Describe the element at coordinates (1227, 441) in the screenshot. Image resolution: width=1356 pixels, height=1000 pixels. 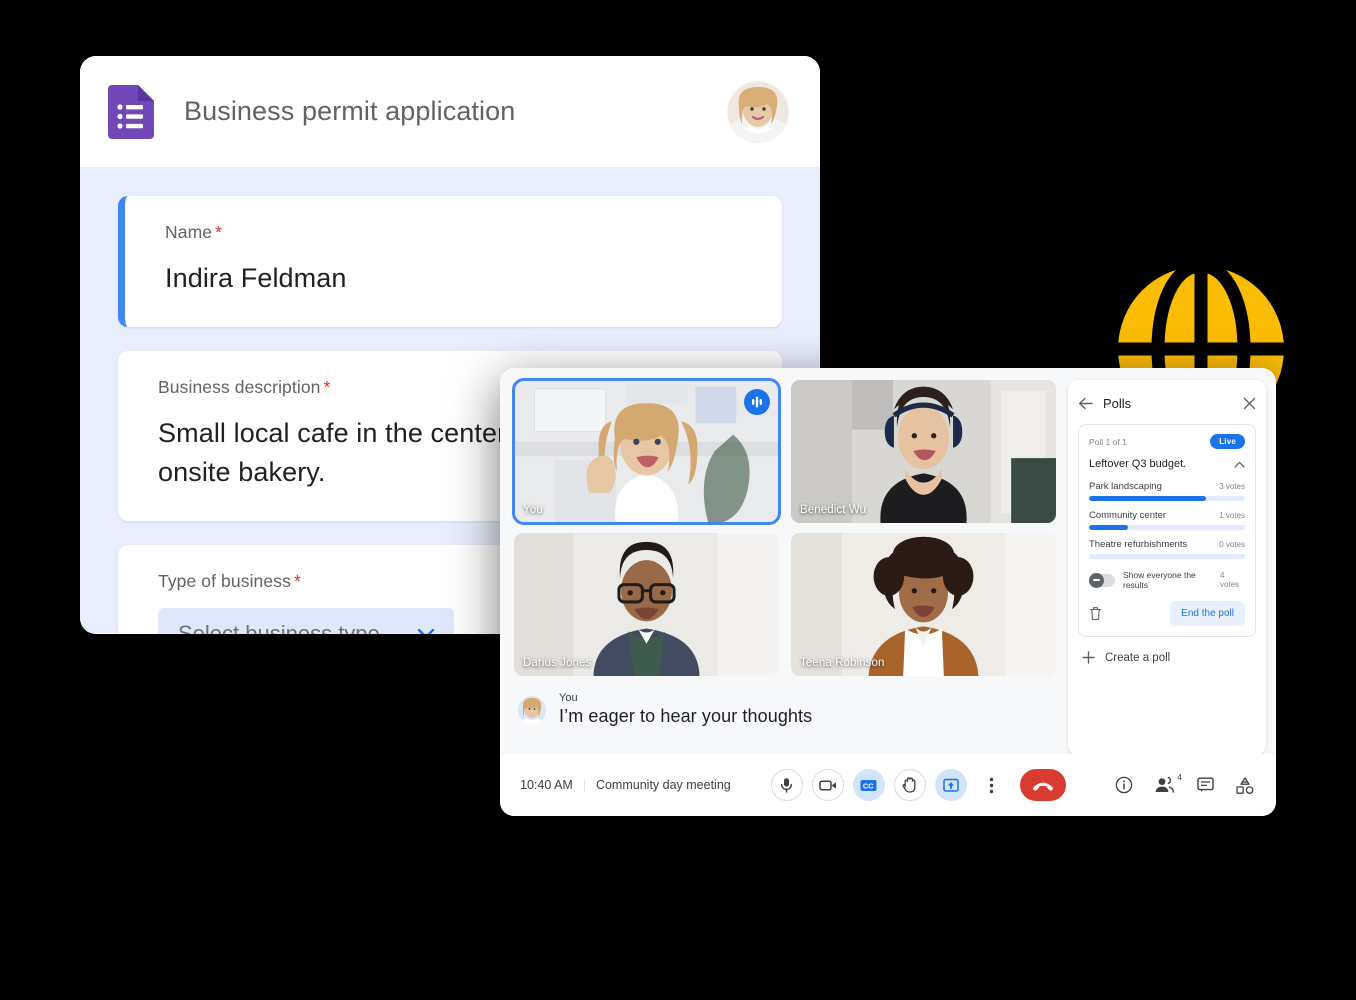
I see `status-badge: Live` at that location.